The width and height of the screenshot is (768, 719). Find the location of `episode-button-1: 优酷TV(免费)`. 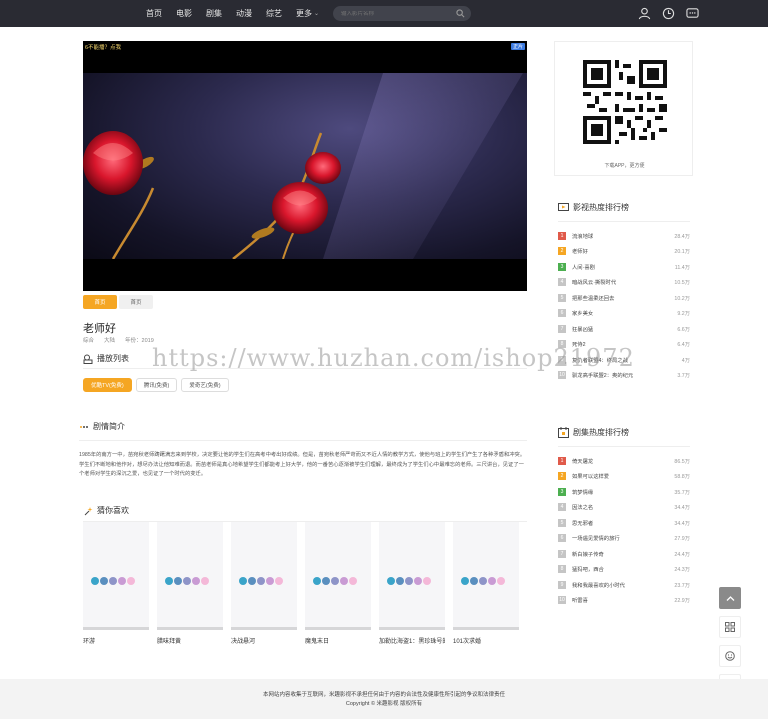

episode-button-1: 优酷TV(免费) is located at coordinates (107, 385).